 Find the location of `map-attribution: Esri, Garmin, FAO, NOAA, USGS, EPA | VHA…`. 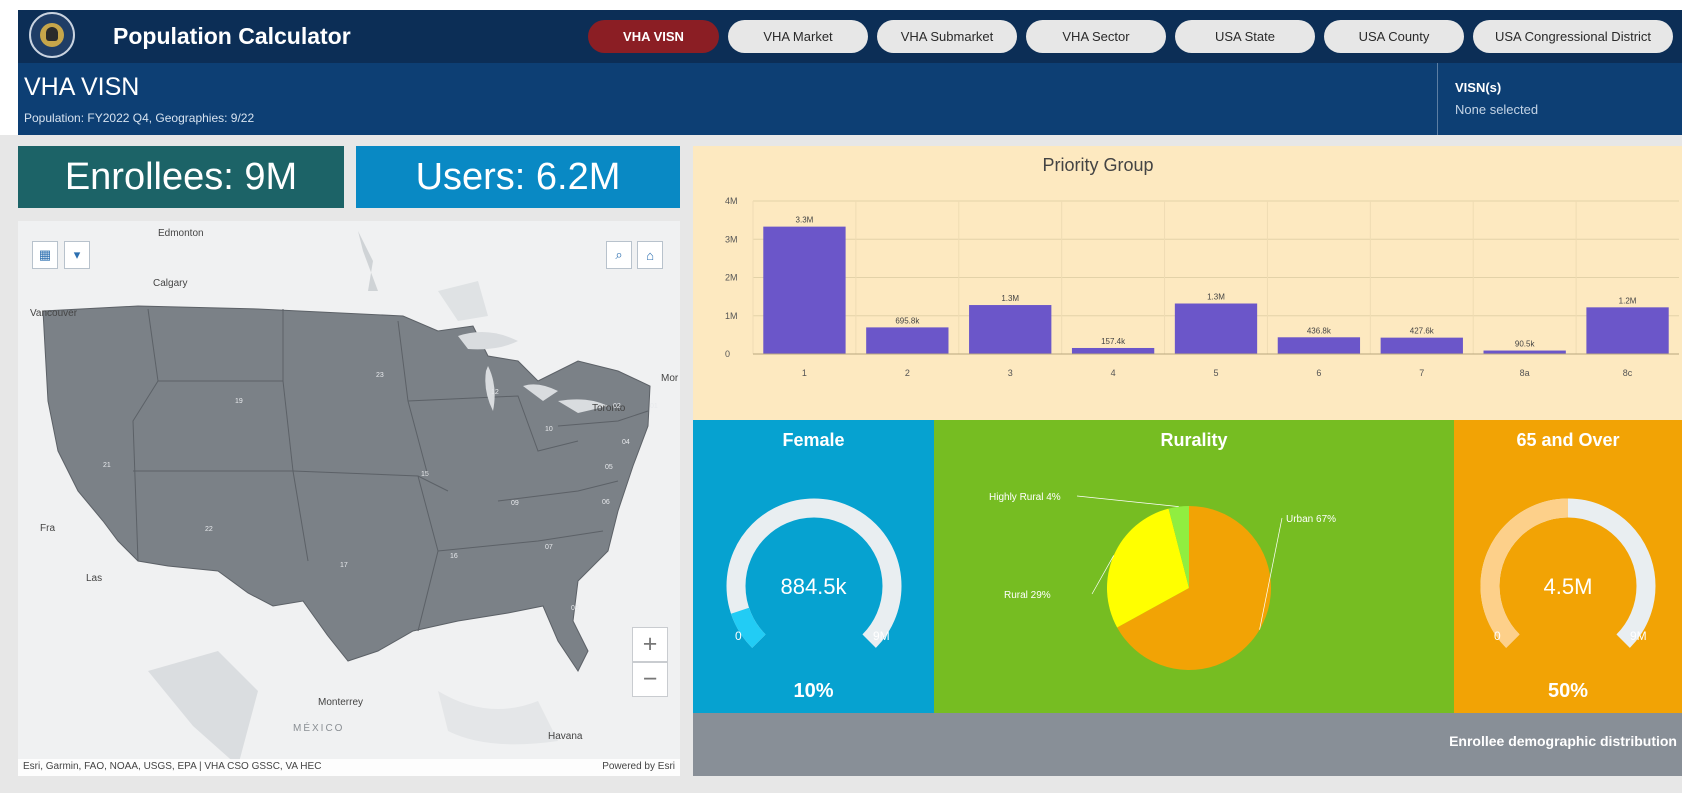

map-attribution: Esri, Garmin, FAO, NOAA, USGS, EPA | VHA… is located at coordinates (349, 767).